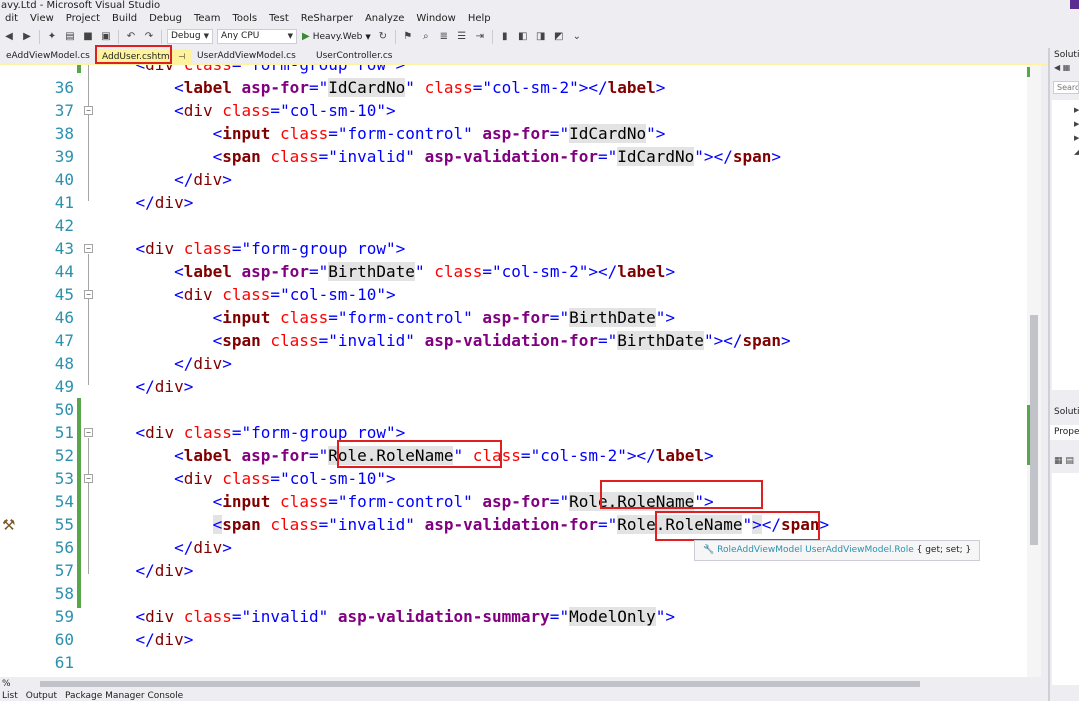 The image size is (1079, 701). What do you see at coordinates (125, 19) in the screenshot?
I see `menu-build: Build` at bounding box center [125, 19].